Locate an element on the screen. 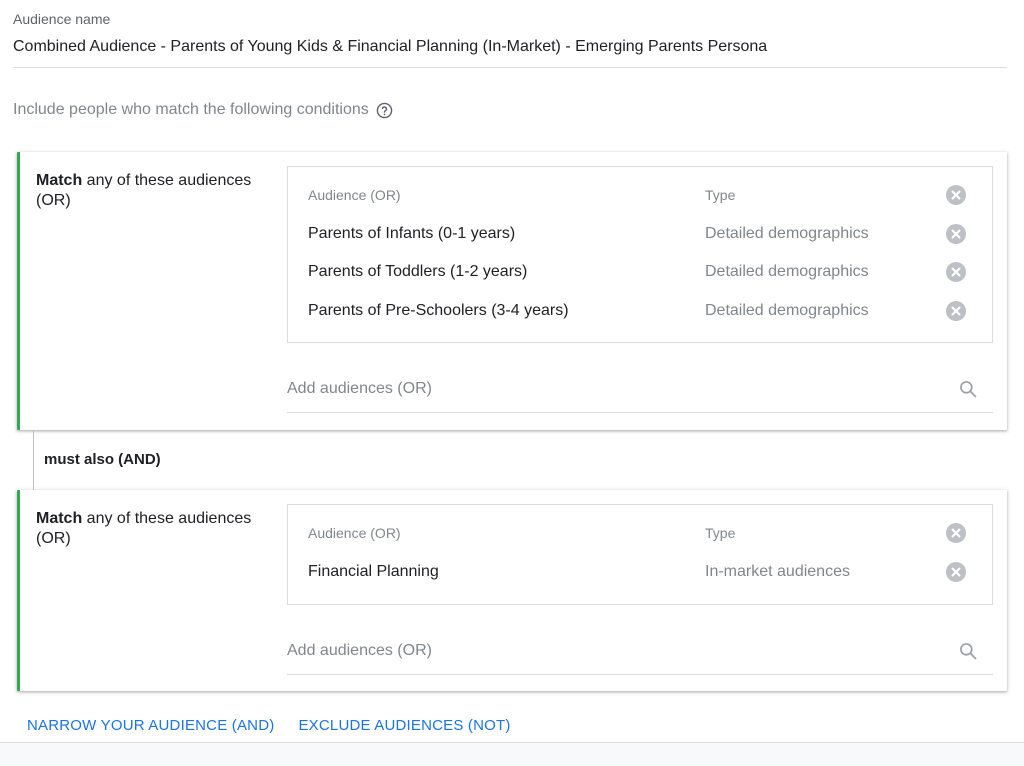 Image resolution: width=1024 pixels, height=766 pixels. narrow-audience-link: NARROW YOUR AUDIENCE (AND) is located at coordinates (150, 725).